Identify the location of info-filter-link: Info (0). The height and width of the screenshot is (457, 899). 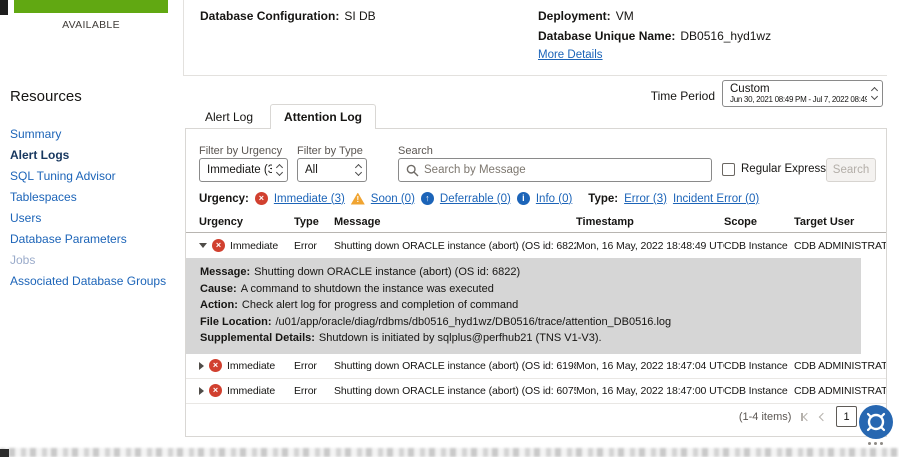
(554, 199).